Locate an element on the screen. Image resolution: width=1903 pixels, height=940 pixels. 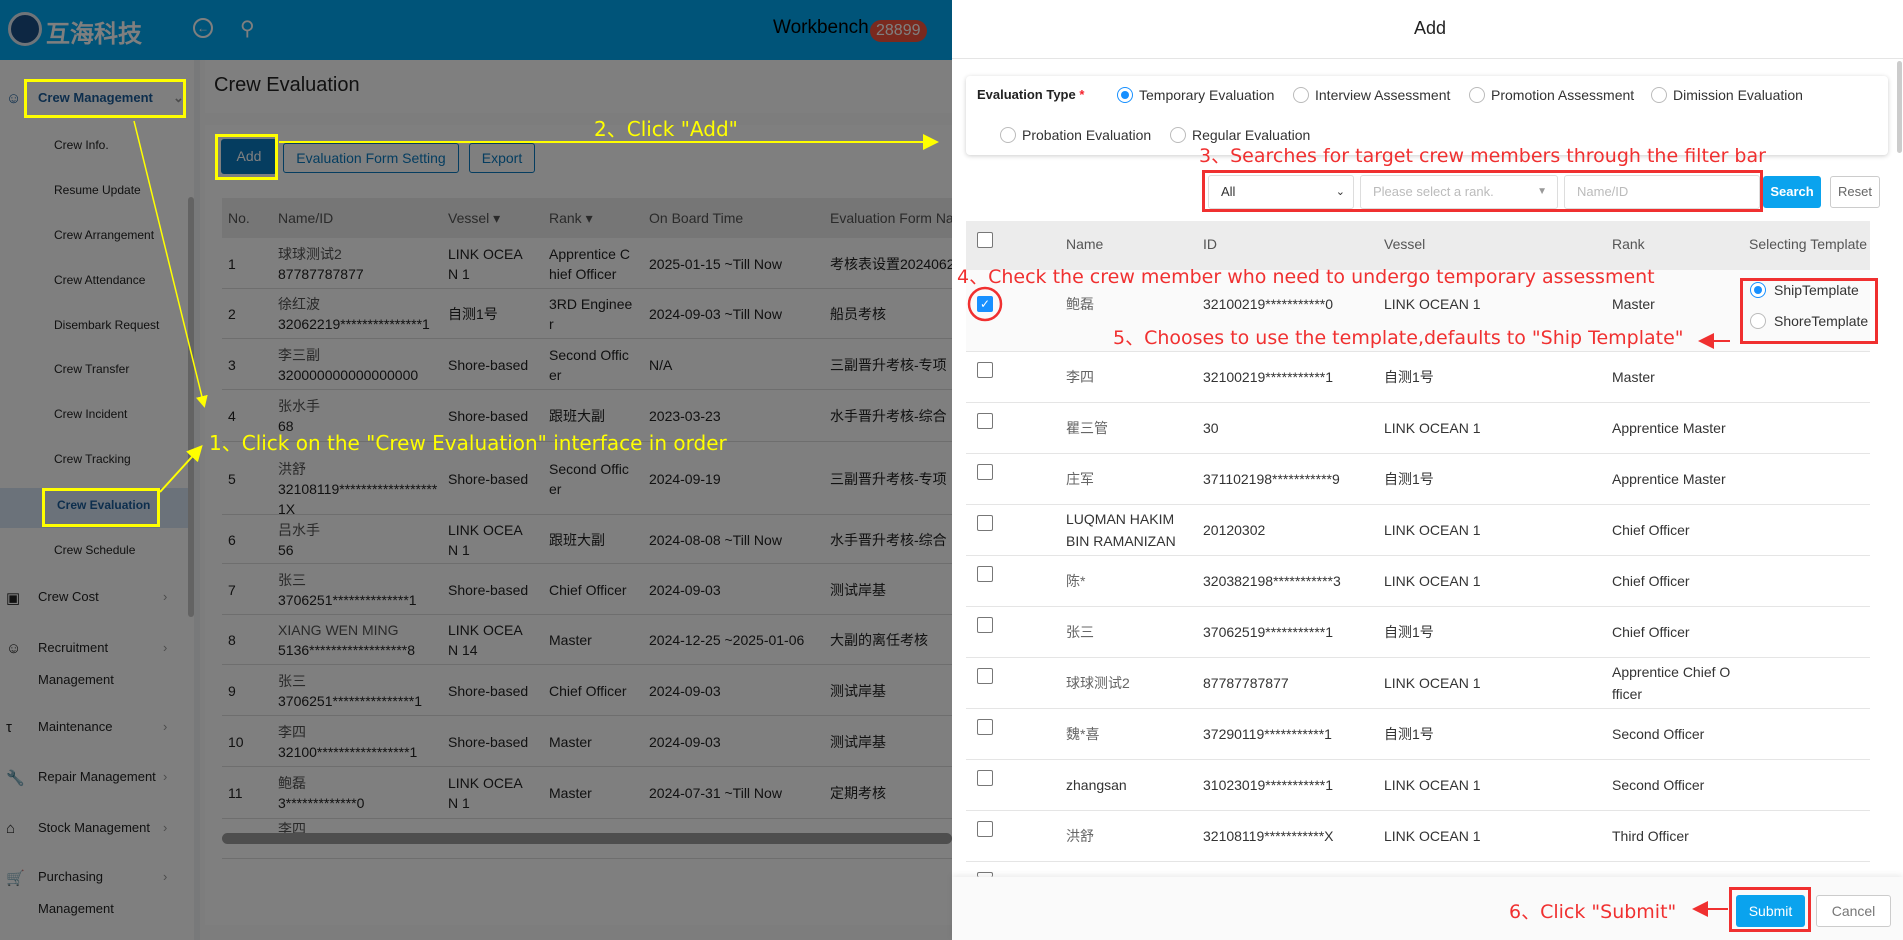
annotation-step6: 6、Click "Submit" is located at coordinates (1593, 912).